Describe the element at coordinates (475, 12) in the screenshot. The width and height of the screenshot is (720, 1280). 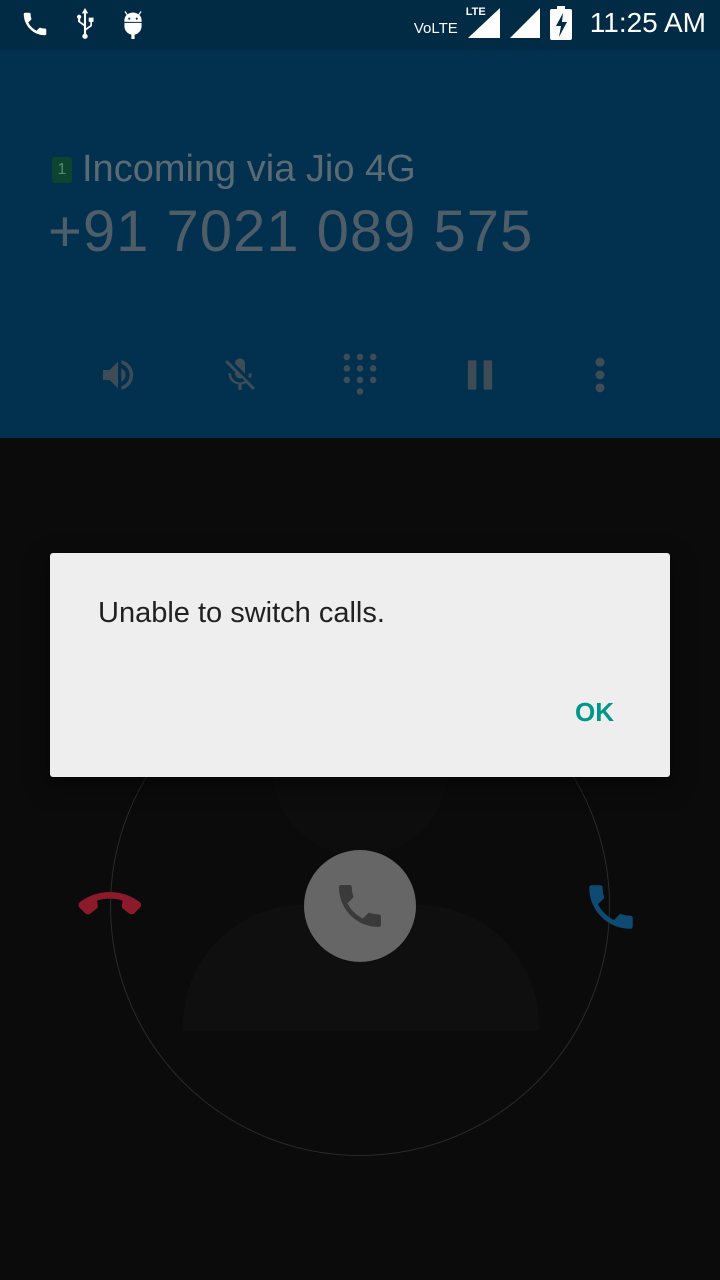
I see `lte-label: LTE` at that location.